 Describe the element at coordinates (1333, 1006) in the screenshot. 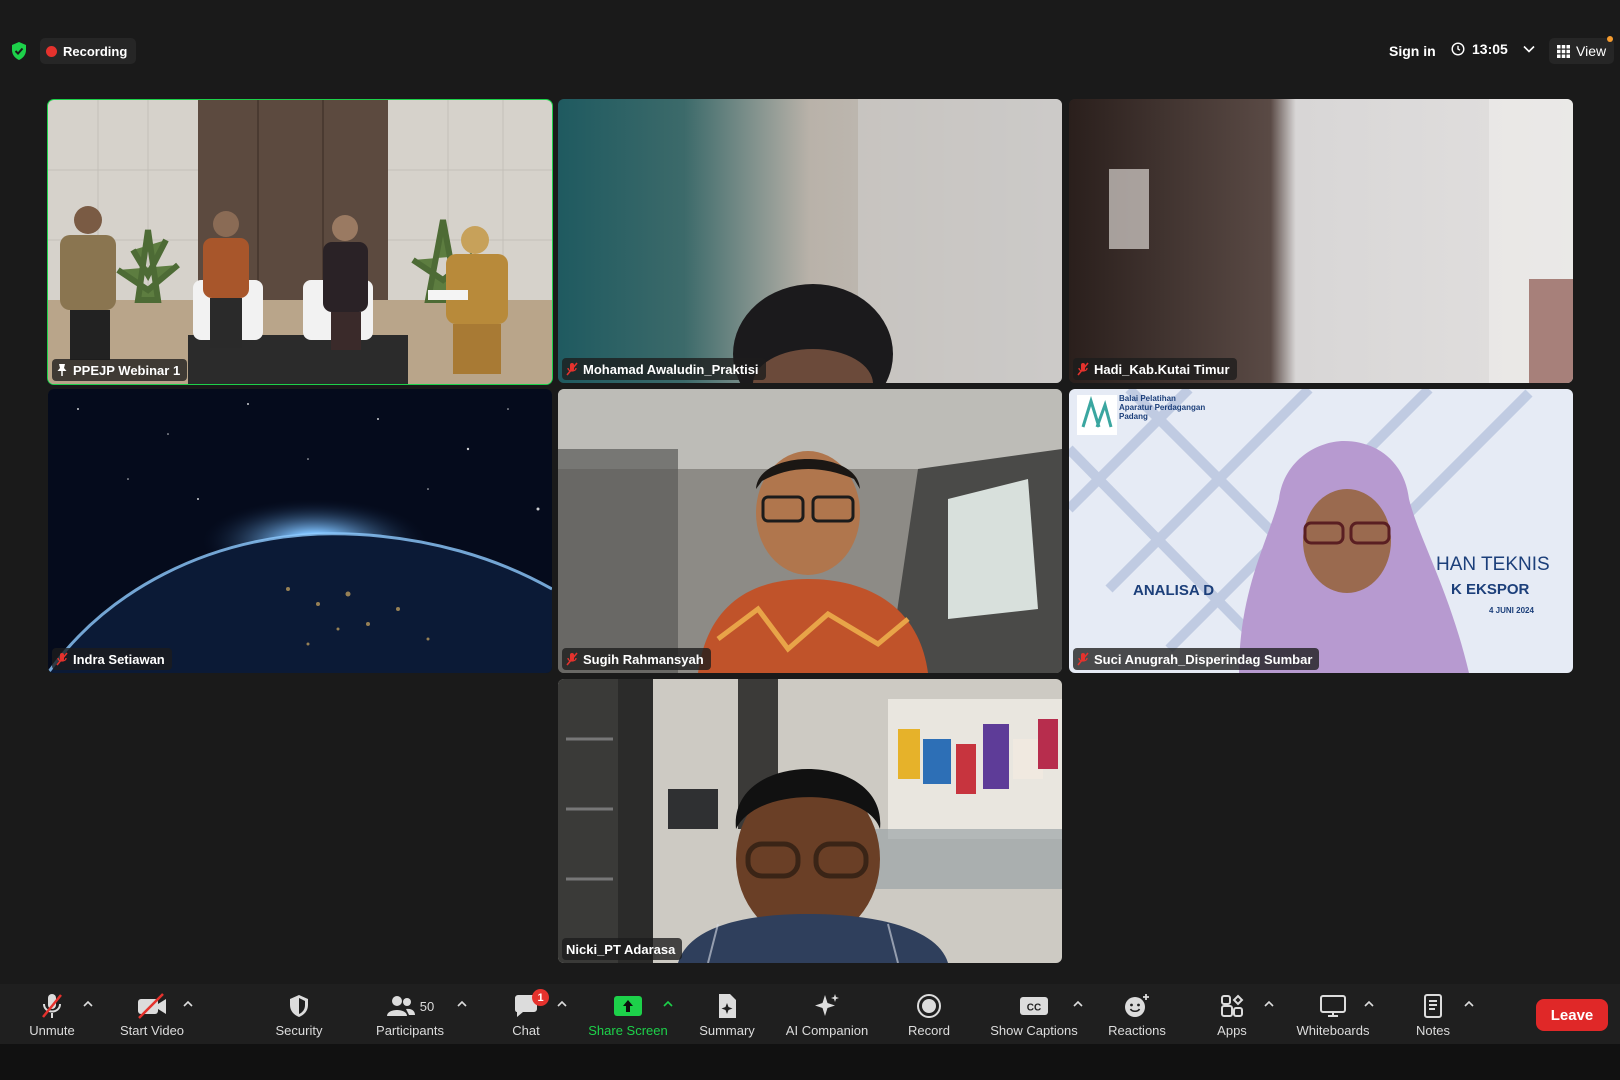

I see `whiteboard-icon` at that location.